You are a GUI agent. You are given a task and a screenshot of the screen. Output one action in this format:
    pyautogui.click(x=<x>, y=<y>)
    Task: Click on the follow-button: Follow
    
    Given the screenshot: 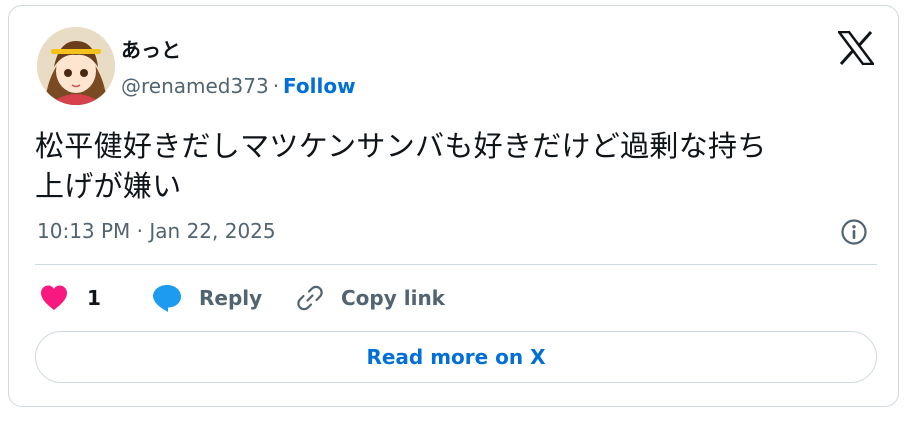 What is the action you would take?
    pyautogui.click(x=319, y=86)
    